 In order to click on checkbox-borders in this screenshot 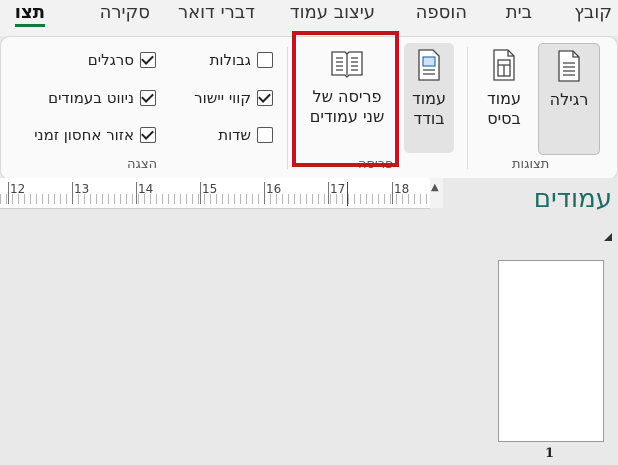, I will do `click(265, 60)`.